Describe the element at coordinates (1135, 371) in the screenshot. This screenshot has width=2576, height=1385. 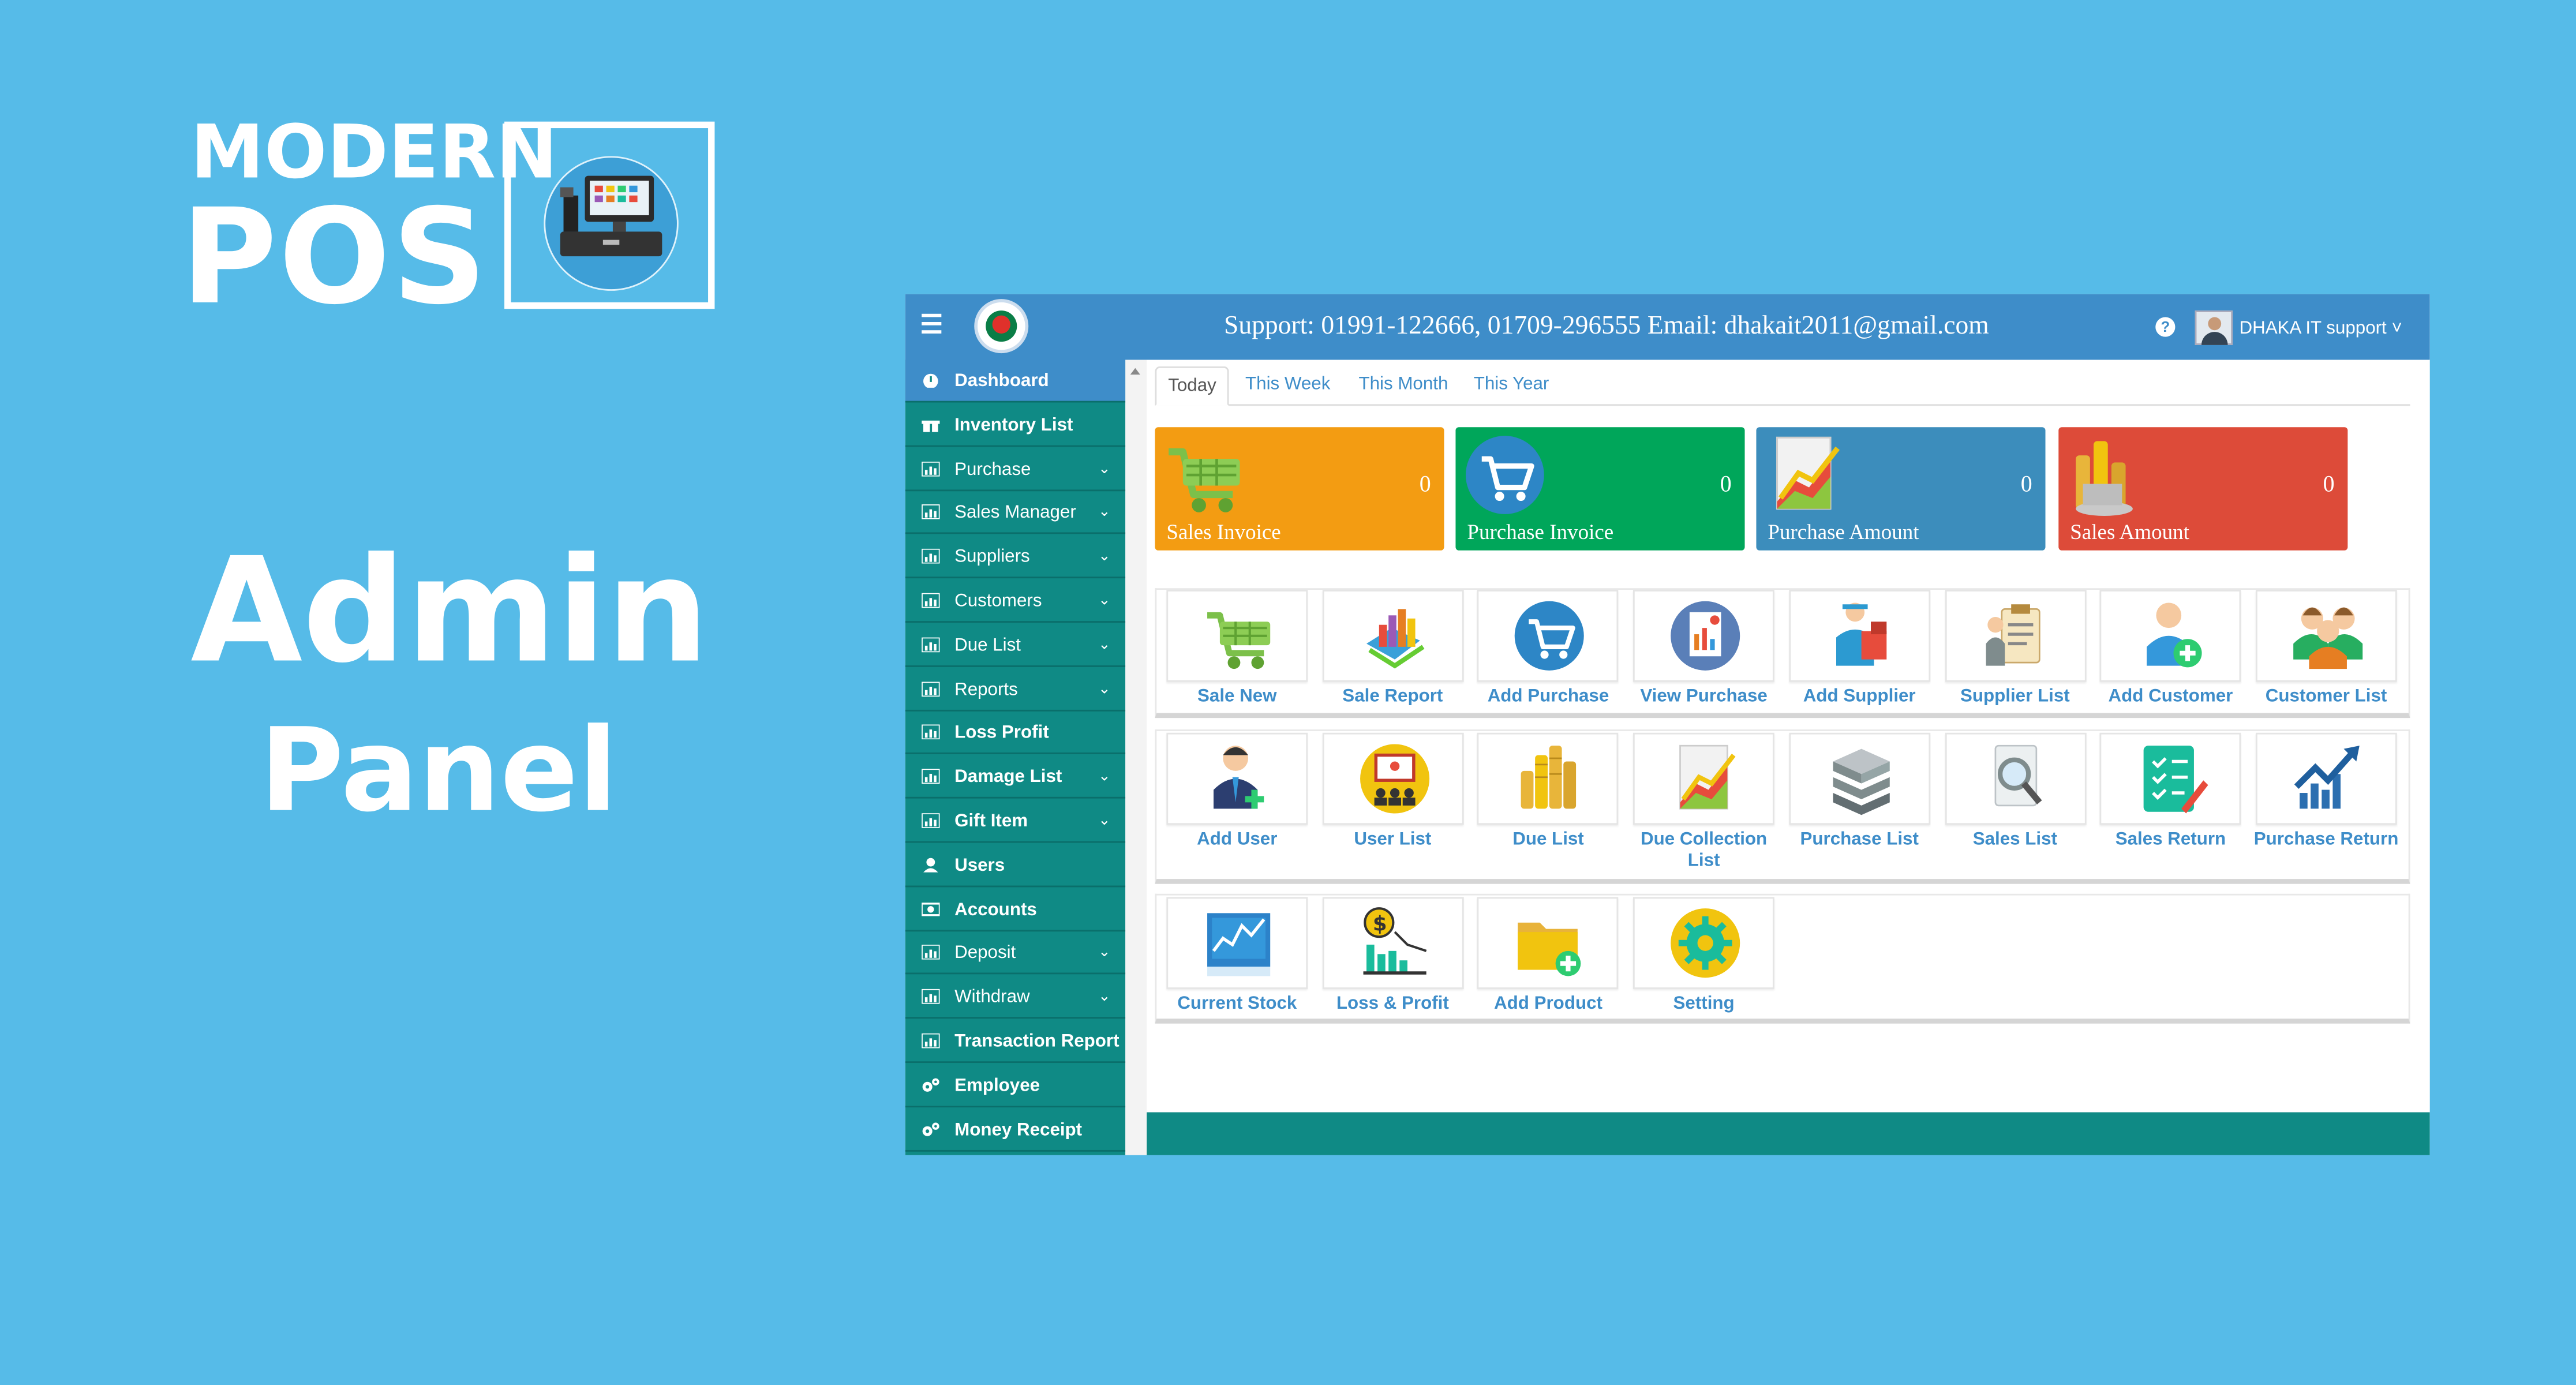
I see `scroll-up-icon` at that location.